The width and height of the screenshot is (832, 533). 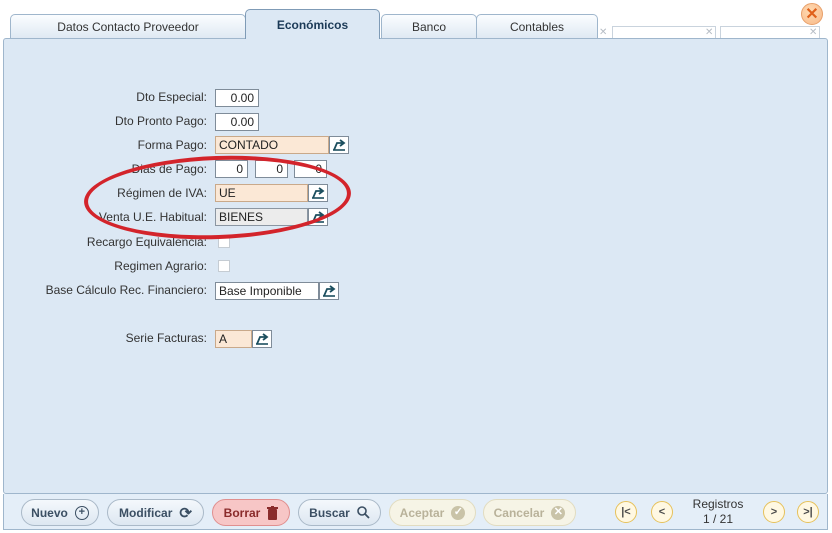 What do you see at coordinates (273, 512) in the screenshot?
I see `trash-icon` at bounding box center [273, 512].